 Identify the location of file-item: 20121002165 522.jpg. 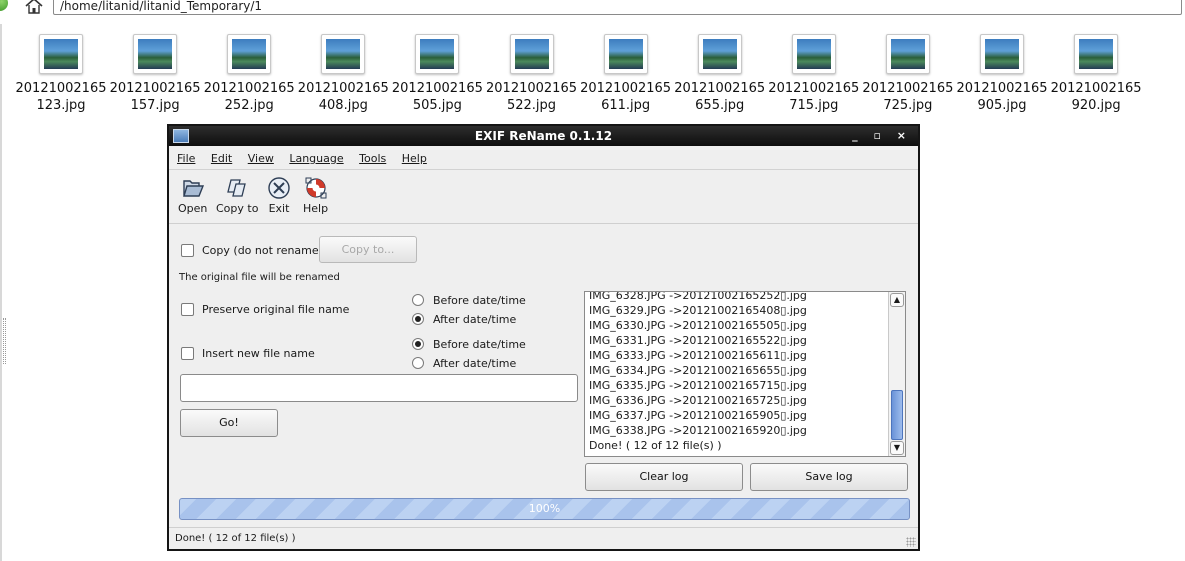
(532, 74).